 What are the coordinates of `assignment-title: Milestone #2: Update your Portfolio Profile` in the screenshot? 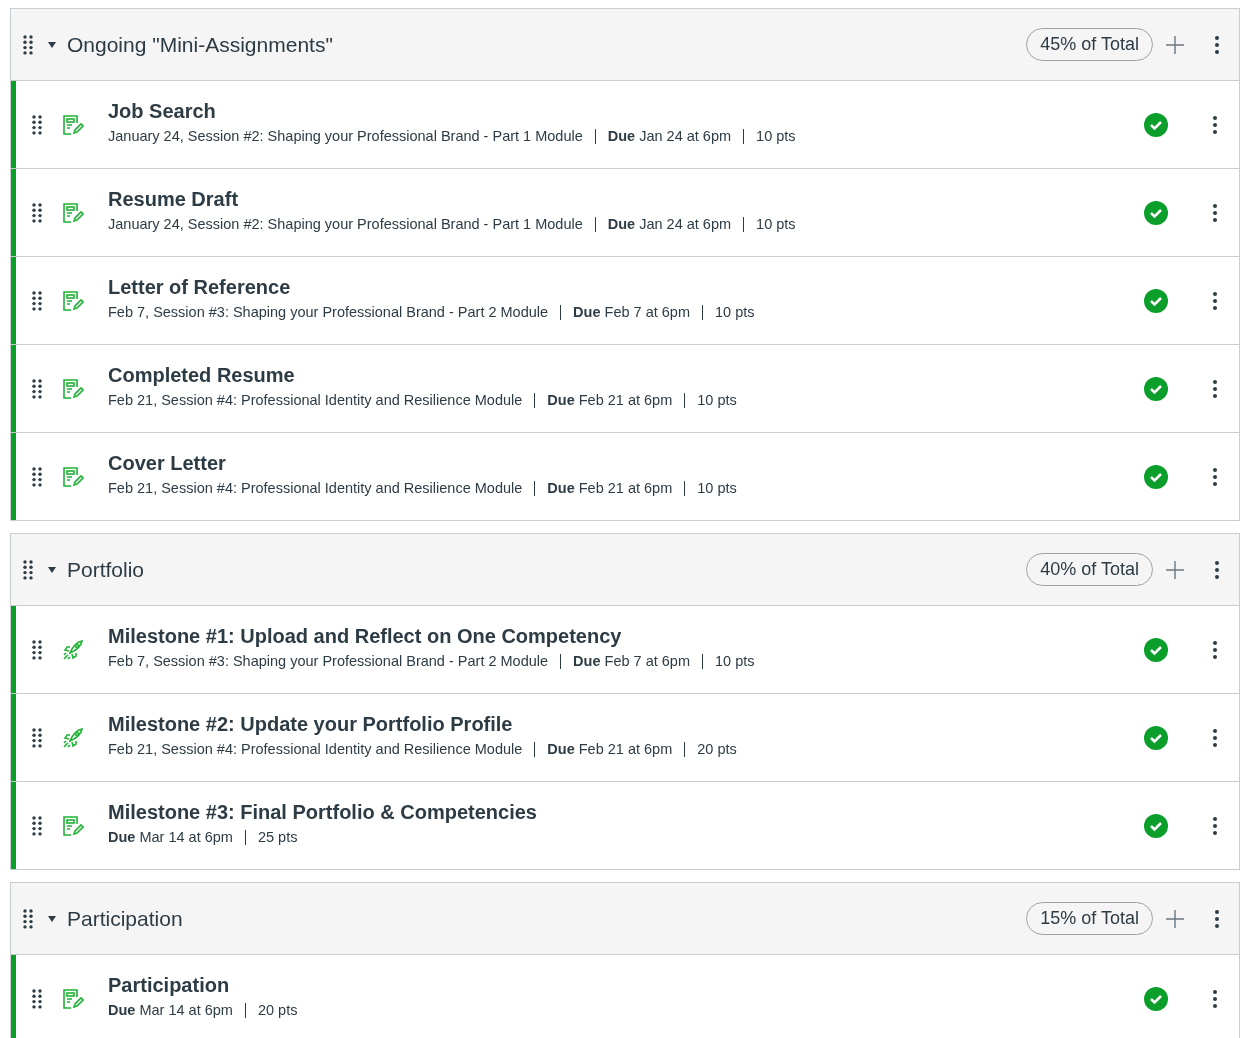 It's located at (625, 724).